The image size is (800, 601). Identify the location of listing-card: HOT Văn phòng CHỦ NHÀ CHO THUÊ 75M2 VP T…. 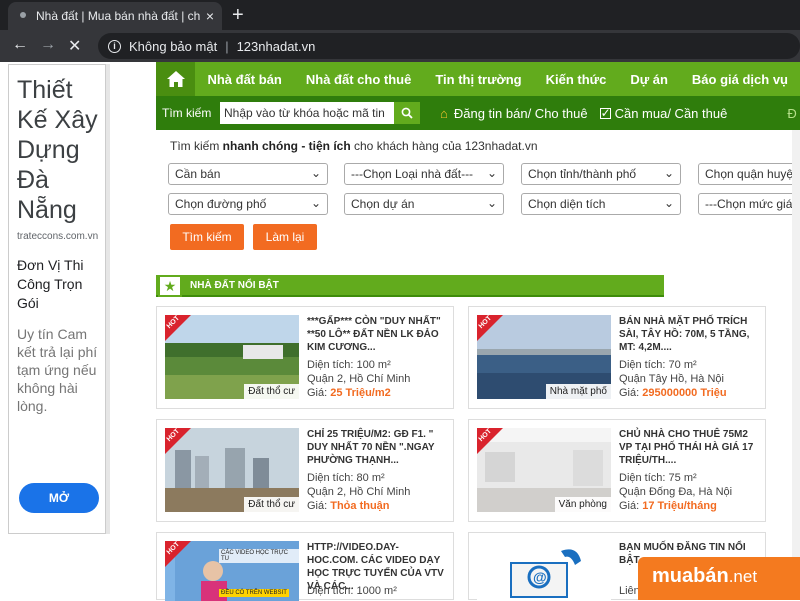
(617, 470).